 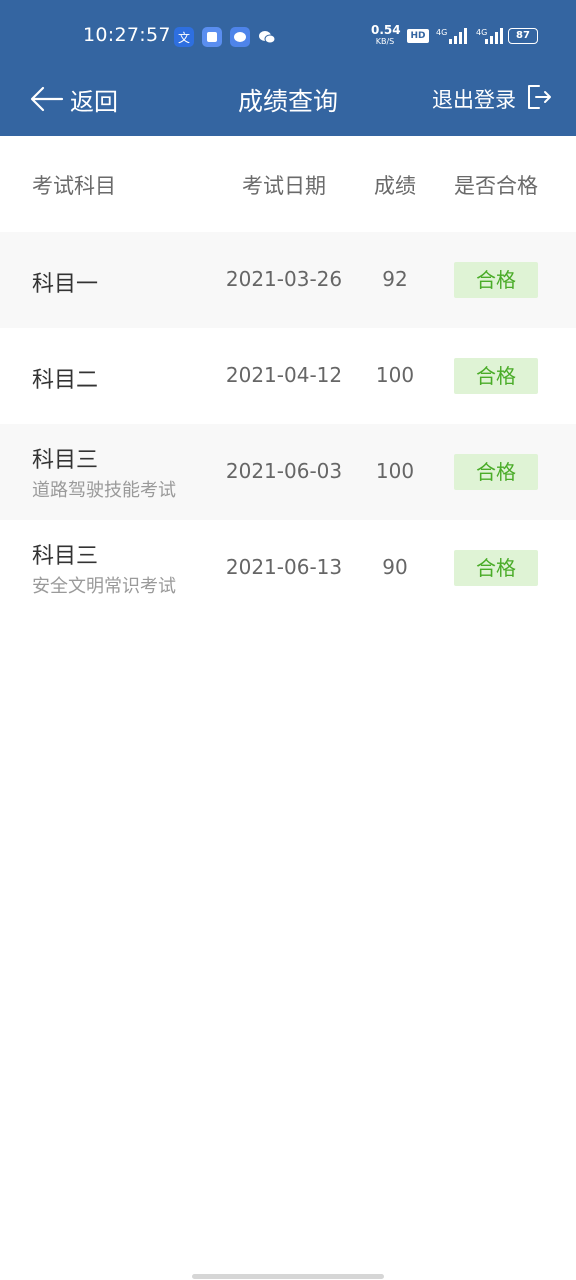 I want to click on subject-cell: 科目二, so click(x=65, y=378).